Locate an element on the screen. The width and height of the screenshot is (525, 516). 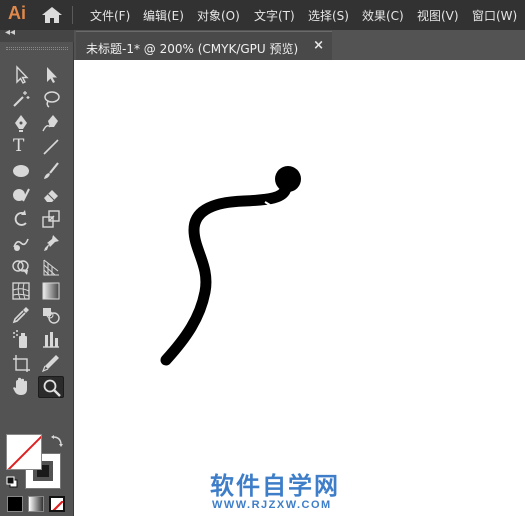
artboard-tool-icon is located at coordinates (21, 363).